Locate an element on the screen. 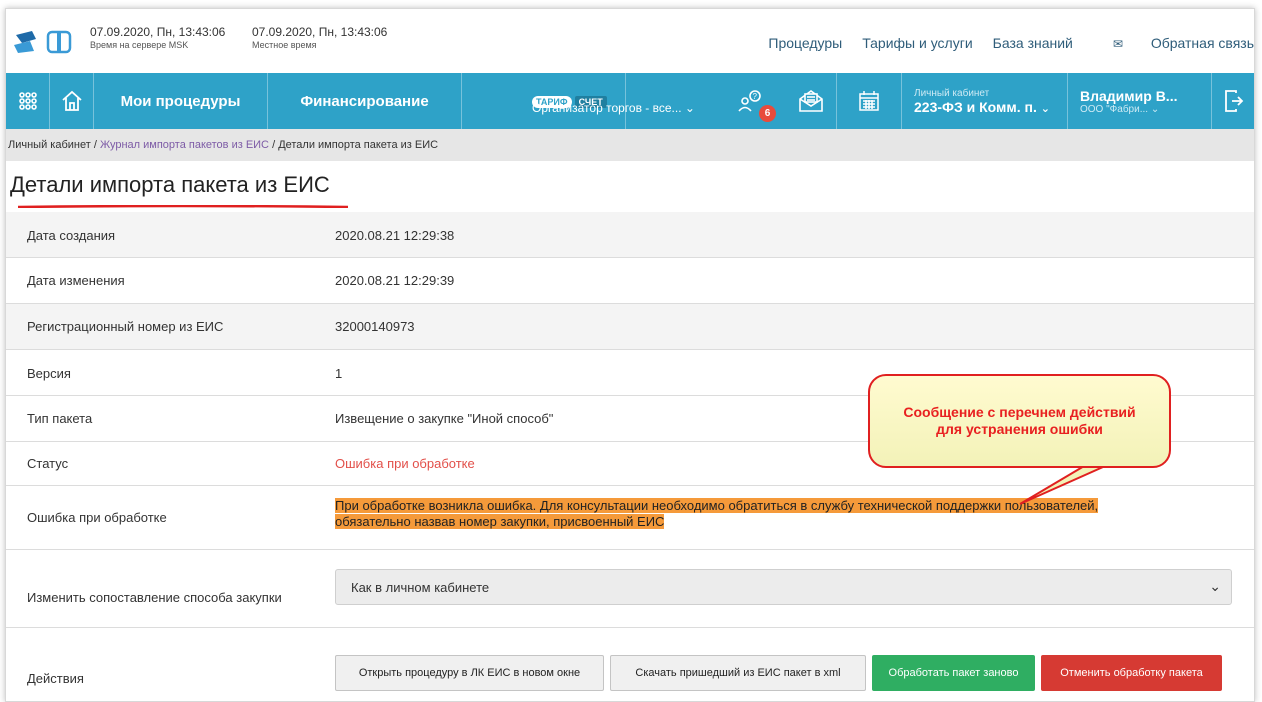 The height and width of the screenshot is (702, 1262). nav-procedures: Процедуры is located at coordinates (805, 43).